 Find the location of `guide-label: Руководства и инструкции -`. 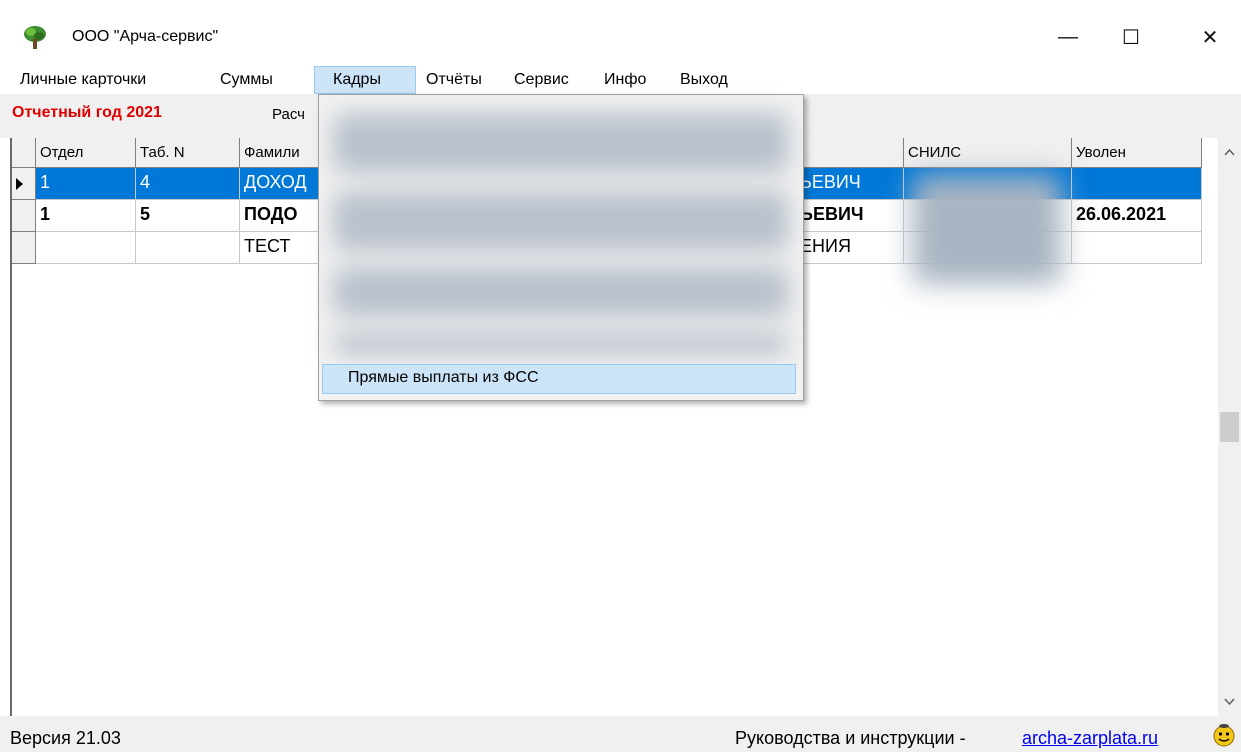

guide-label: Руководства и инструкции - is located at coordinates (850, 738).